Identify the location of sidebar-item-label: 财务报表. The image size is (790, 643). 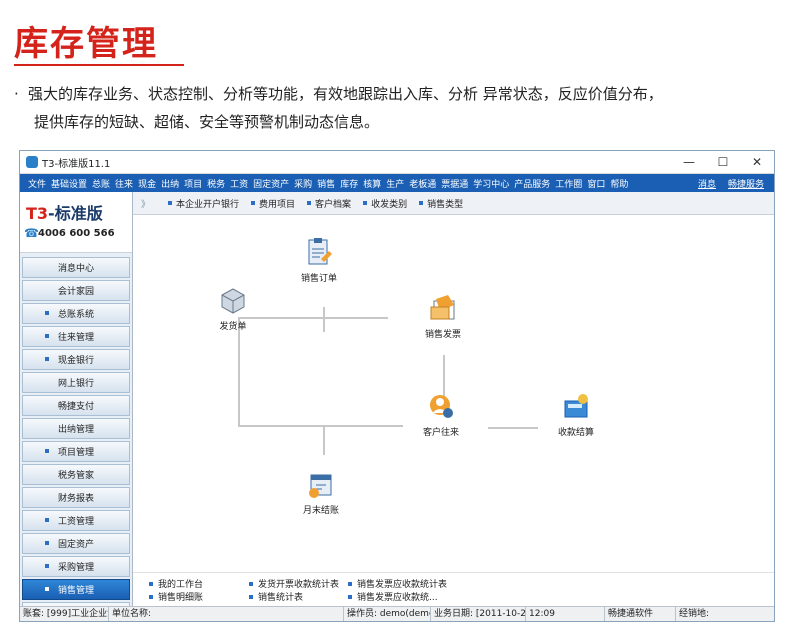
(75, 499).